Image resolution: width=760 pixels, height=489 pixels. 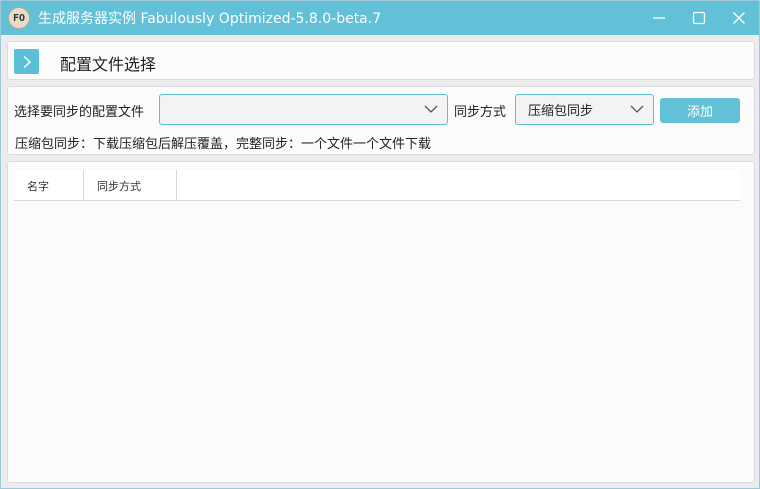 I want to click on minimize-icon, so click(x=659, y=18).